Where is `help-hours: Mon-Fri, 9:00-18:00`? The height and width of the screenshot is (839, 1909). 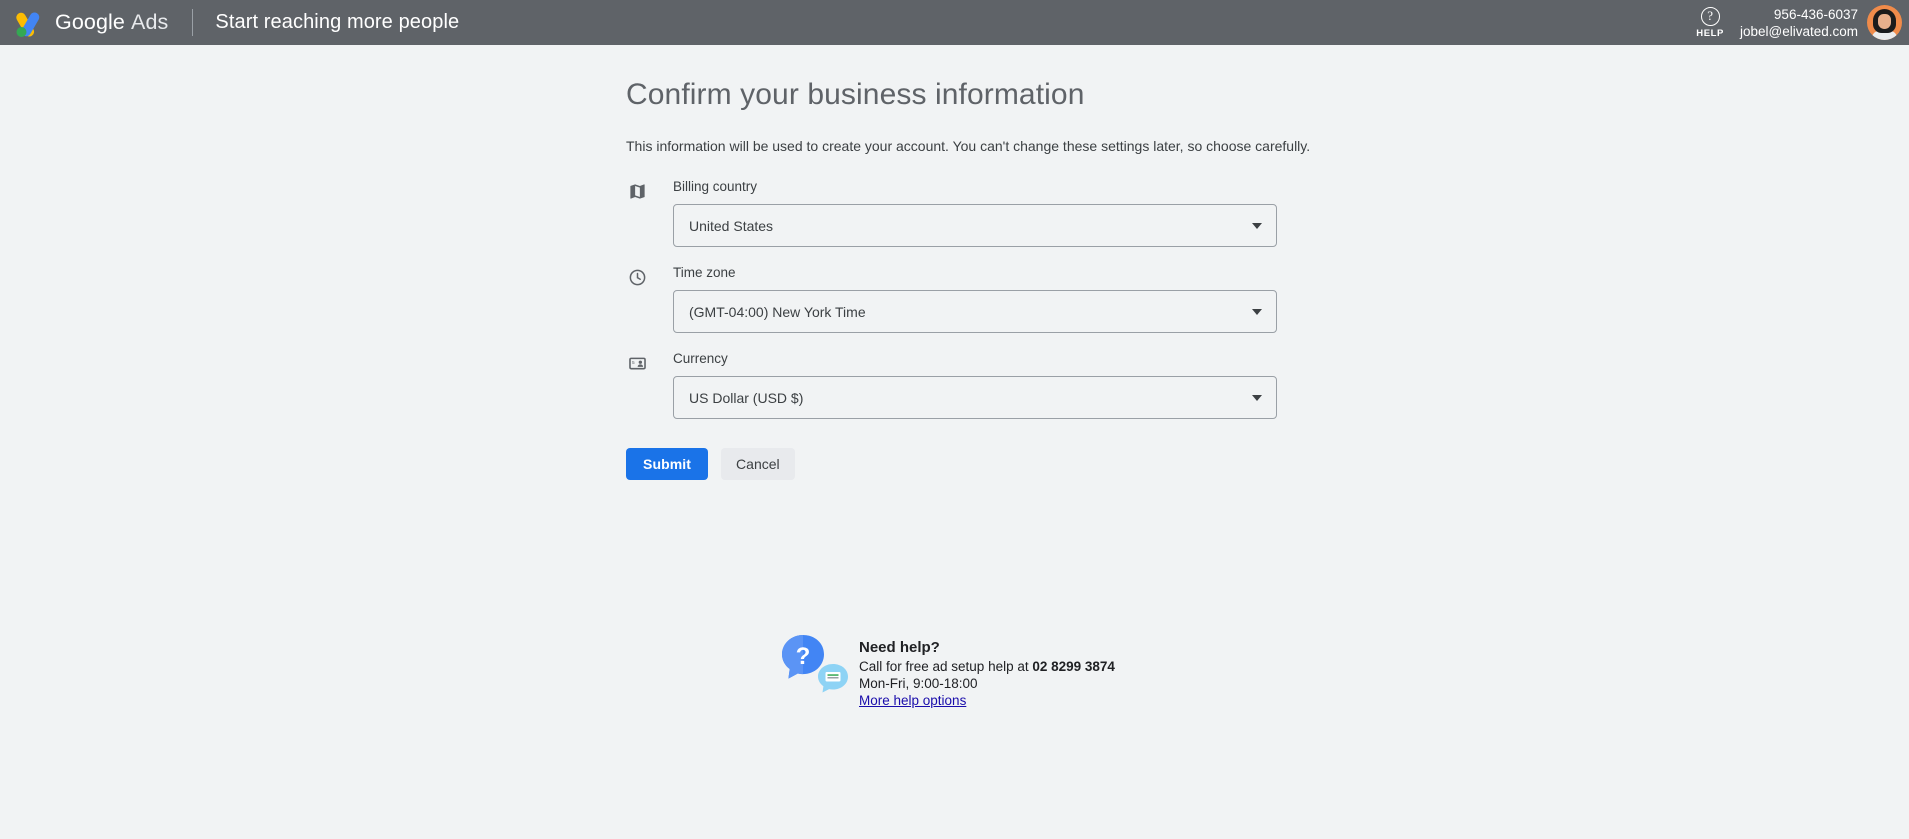 help-hours: Mon-Fri, 9:00-18:00 is located at coordinates (918, 683).